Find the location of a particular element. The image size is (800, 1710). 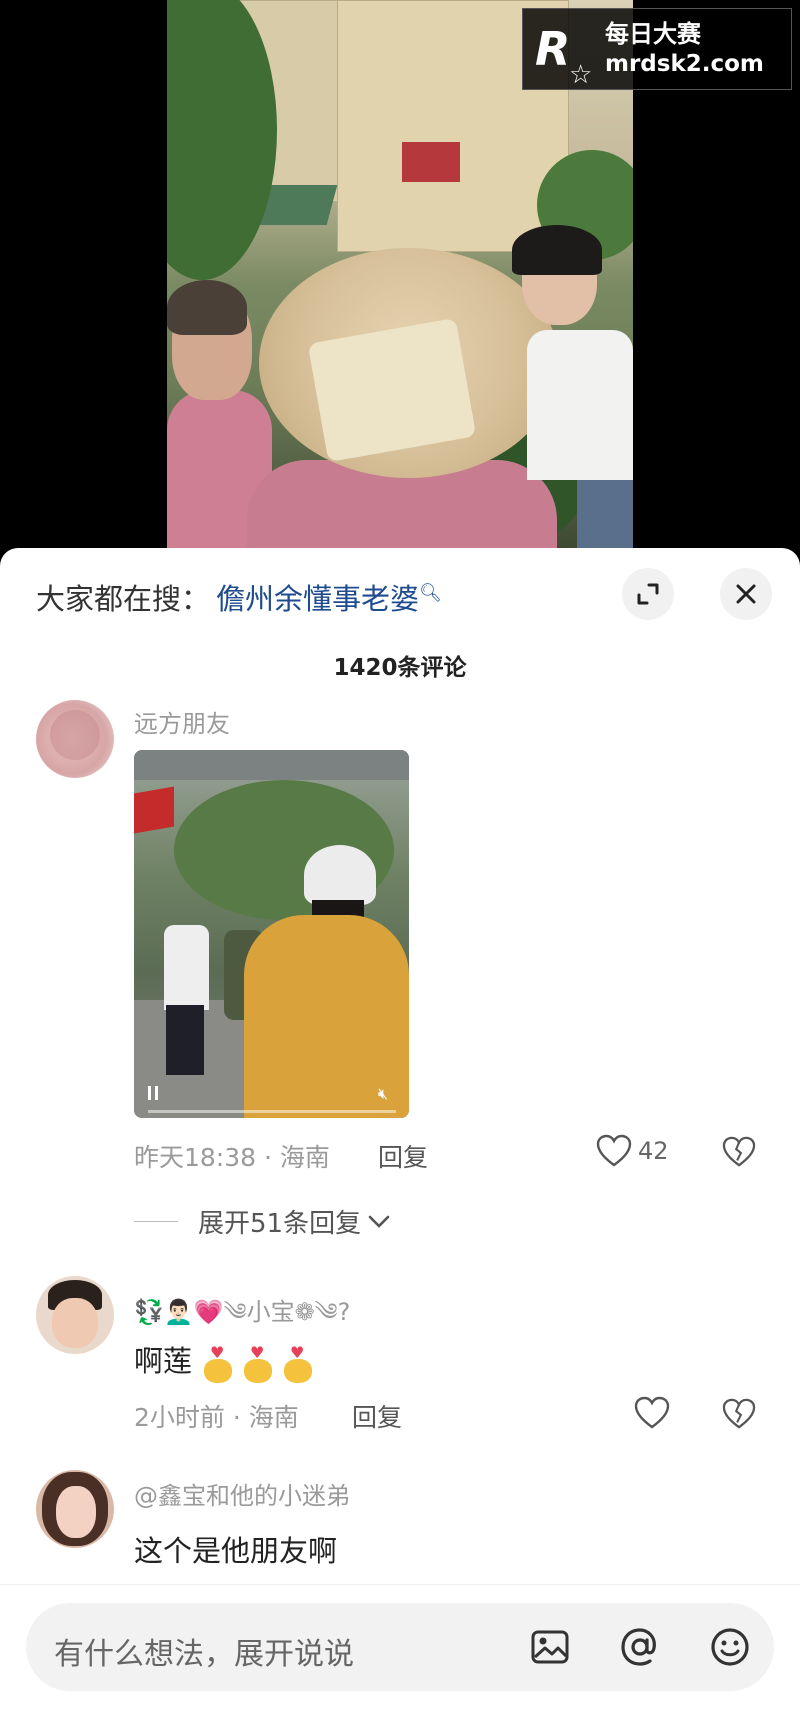

trending-search: 大家都在搜： 儋州余懂事老婆🔍︎ is located at coordinates (239, 597).